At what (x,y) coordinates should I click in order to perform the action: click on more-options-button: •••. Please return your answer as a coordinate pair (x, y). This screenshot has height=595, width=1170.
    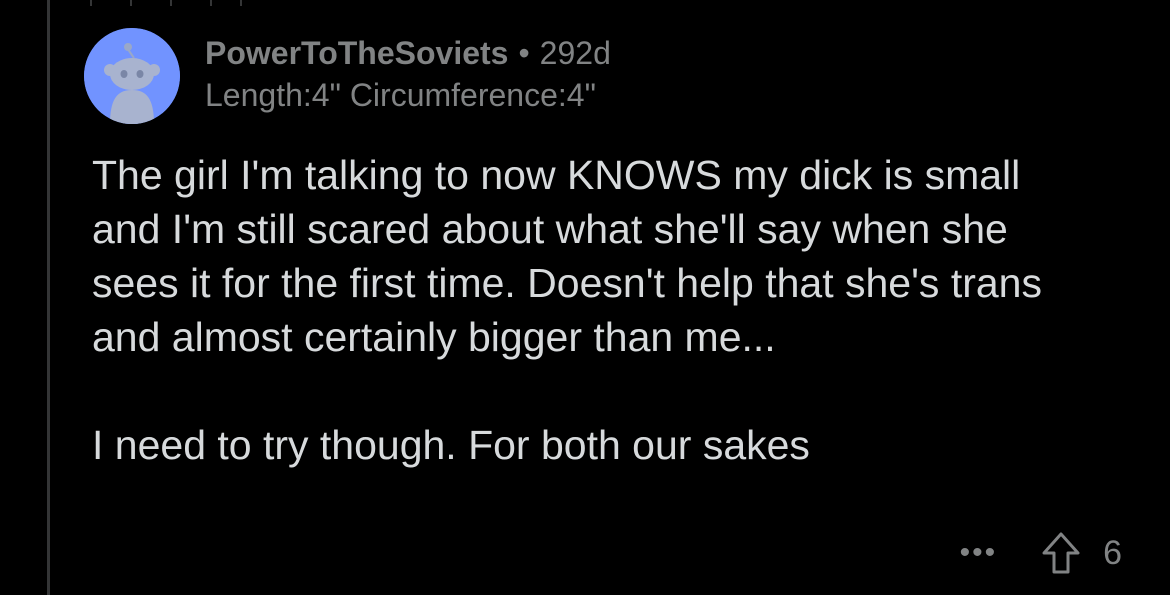
    Looking at the image, I should click on (979, 553).